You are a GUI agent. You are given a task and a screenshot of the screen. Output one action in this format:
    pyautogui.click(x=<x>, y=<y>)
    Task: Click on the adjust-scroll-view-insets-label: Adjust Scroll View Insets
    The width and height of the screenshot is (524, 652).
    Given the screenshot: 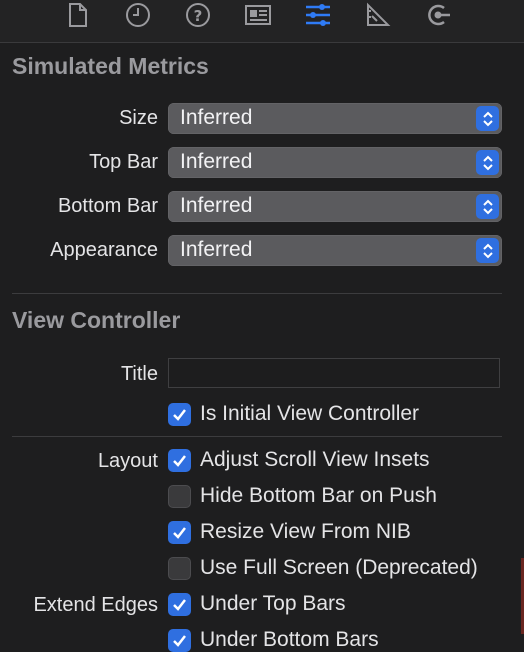 What is the action you would take?
    pyautogui.click(x=315, y=459)
    